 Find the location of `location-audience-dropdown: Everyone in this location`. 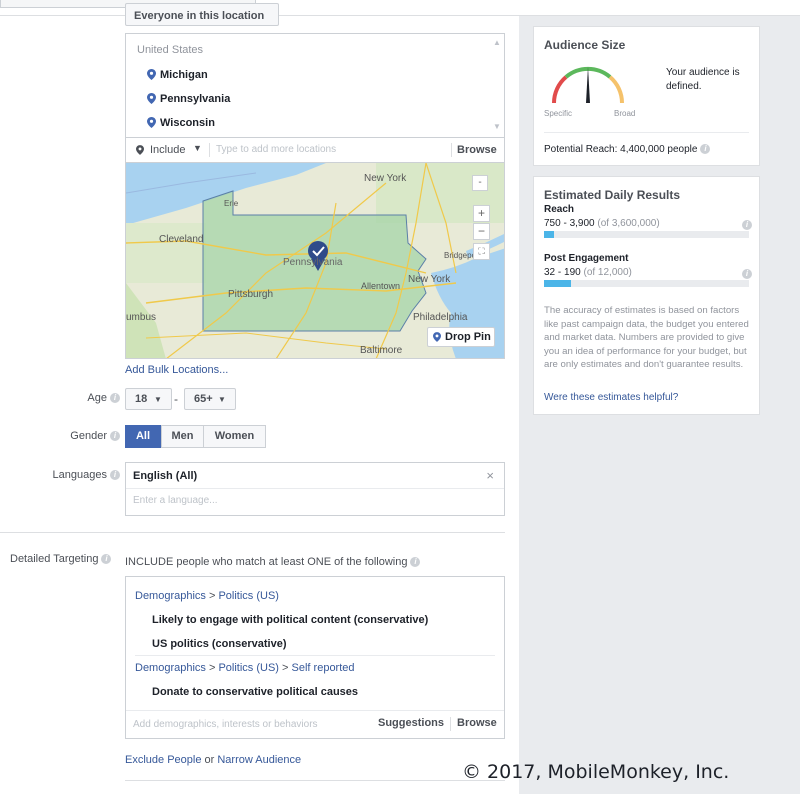

location-audience-dropdown: Everyone in this location is located at coordinates (202, 14).